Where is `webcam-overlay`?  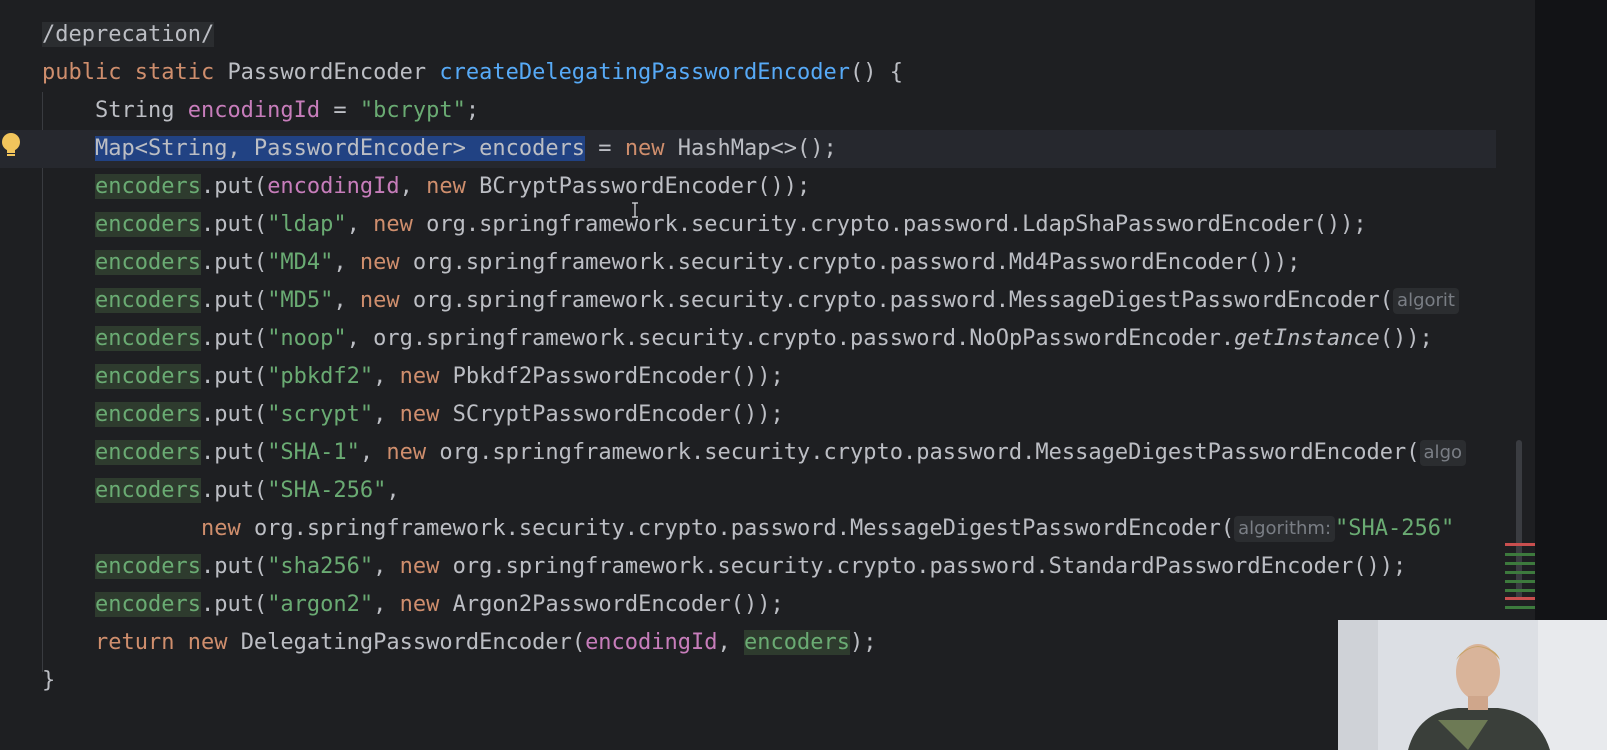 webcam-overlay is located at coordinates (1472, 685).